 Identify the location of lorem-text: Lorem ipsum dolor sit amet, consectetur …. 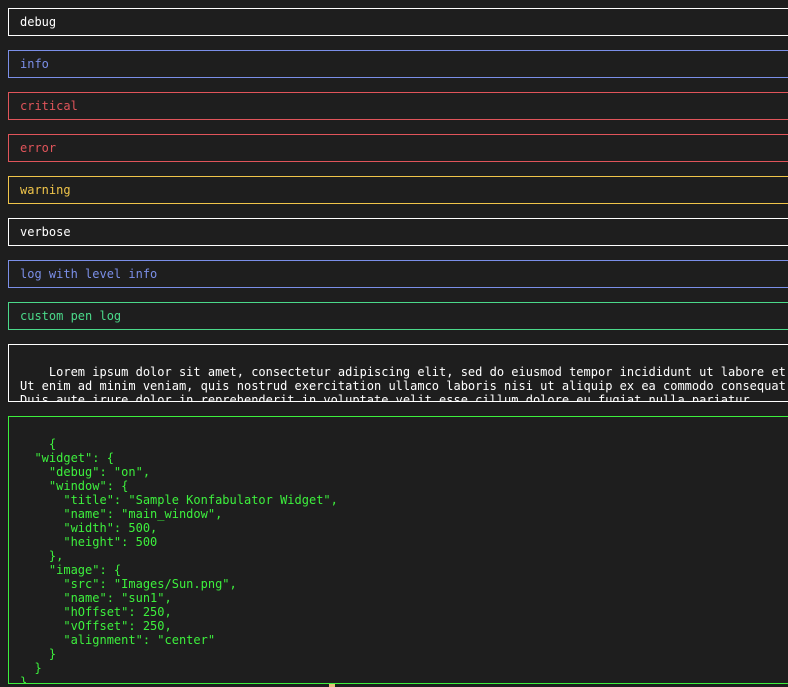
(404, 383).